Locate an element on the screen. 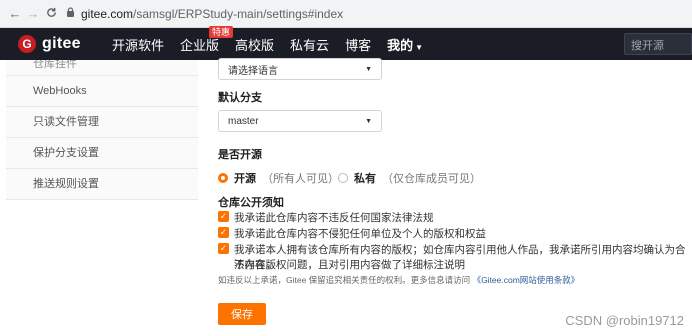 Image resolution: width=692 pixels, height=336 pixels. back-icon: ← is located at coordinates (15, 13).